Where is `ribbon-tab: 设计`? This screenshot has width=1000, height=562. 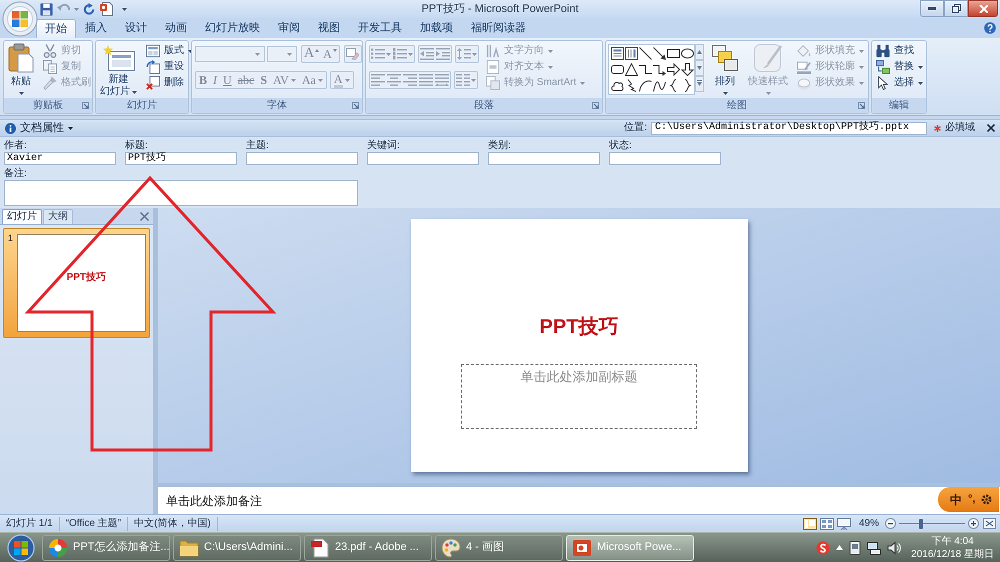 ribbon-tab: 设计 is located at coordinates (136, 28).